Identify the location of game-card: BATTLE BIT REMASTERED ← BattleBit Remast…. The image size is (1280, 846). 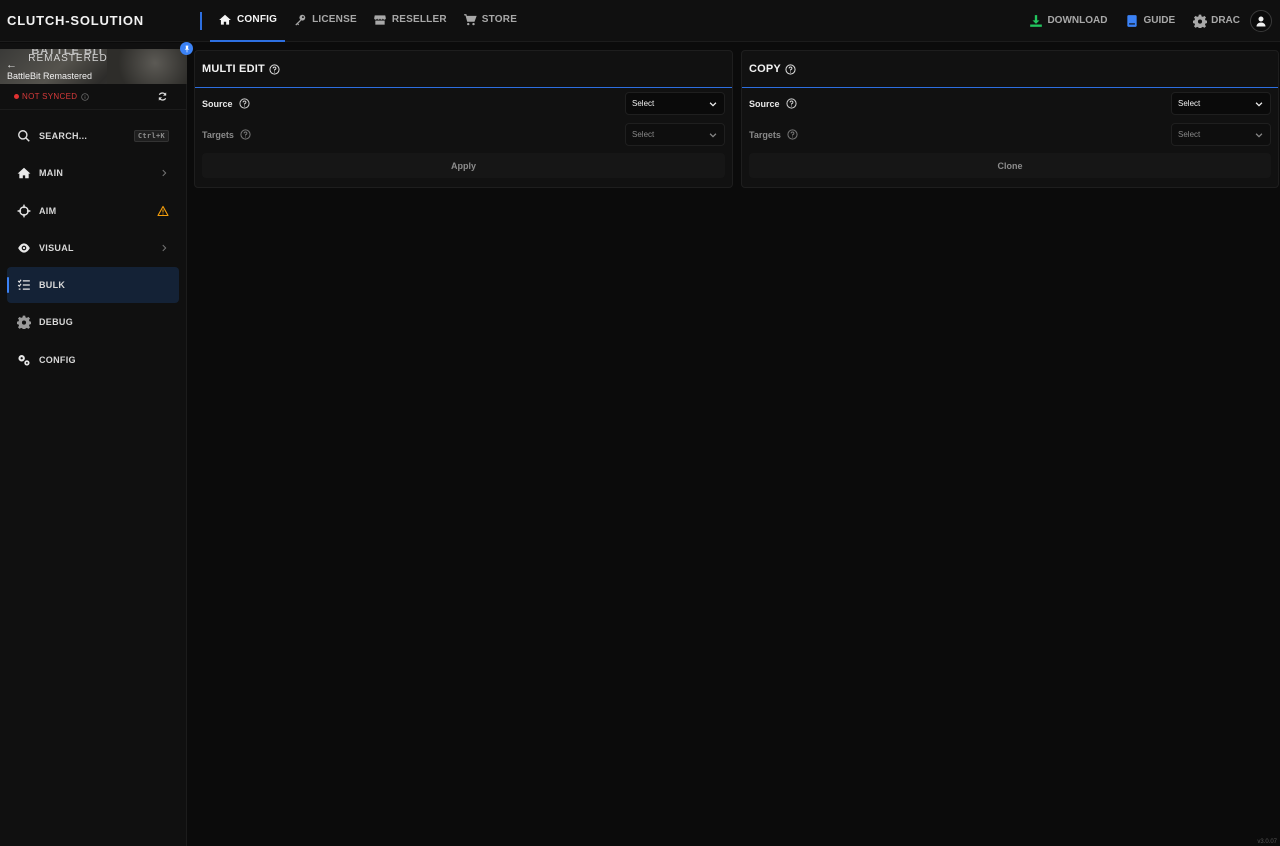
(93, 66).